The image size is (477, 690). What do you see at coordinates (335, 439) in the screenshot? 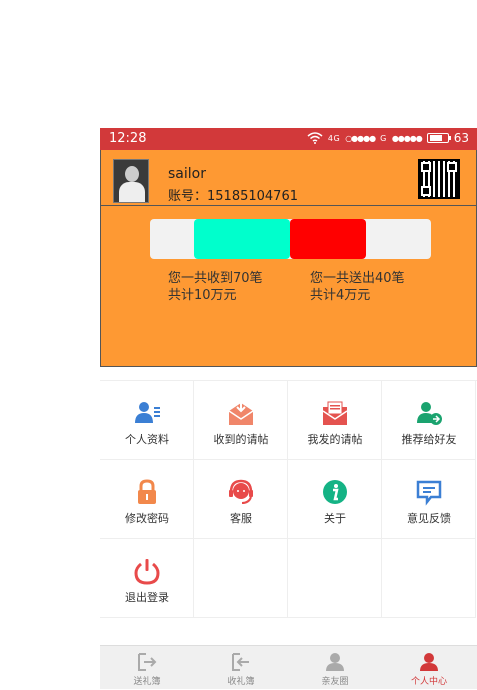
I see `menu-item-label: 我发的请帖` at bounding box center [335, 439].